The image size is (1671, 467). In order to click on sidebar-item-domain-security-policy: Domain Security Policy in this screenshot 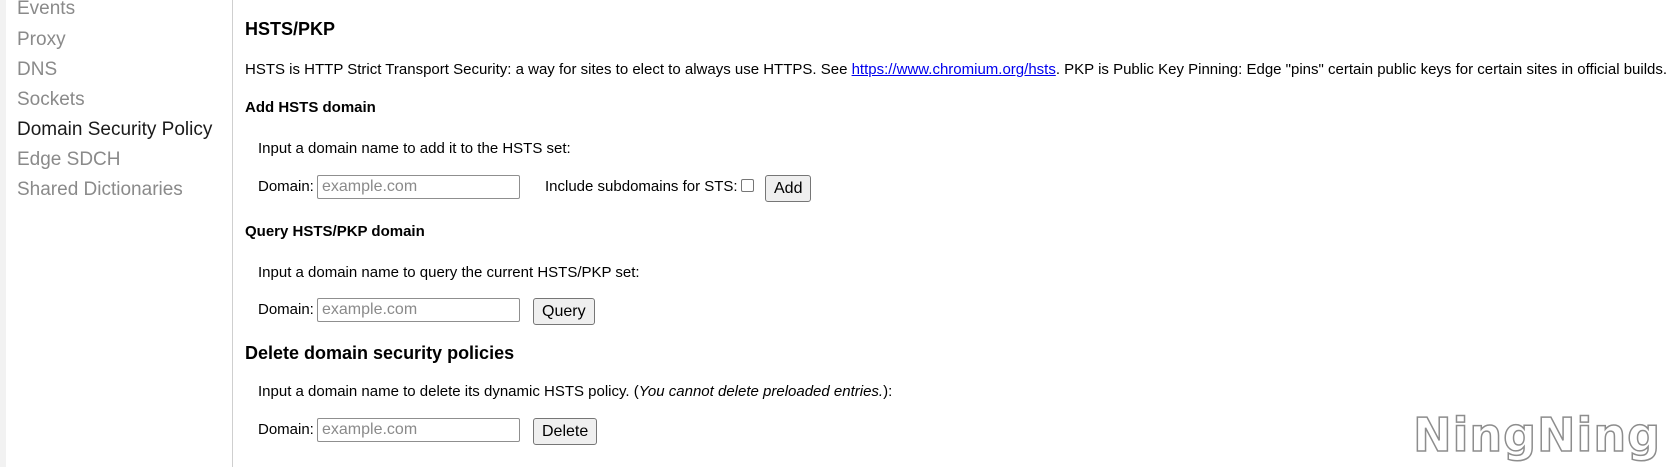, I will do `click(114, 130)`.